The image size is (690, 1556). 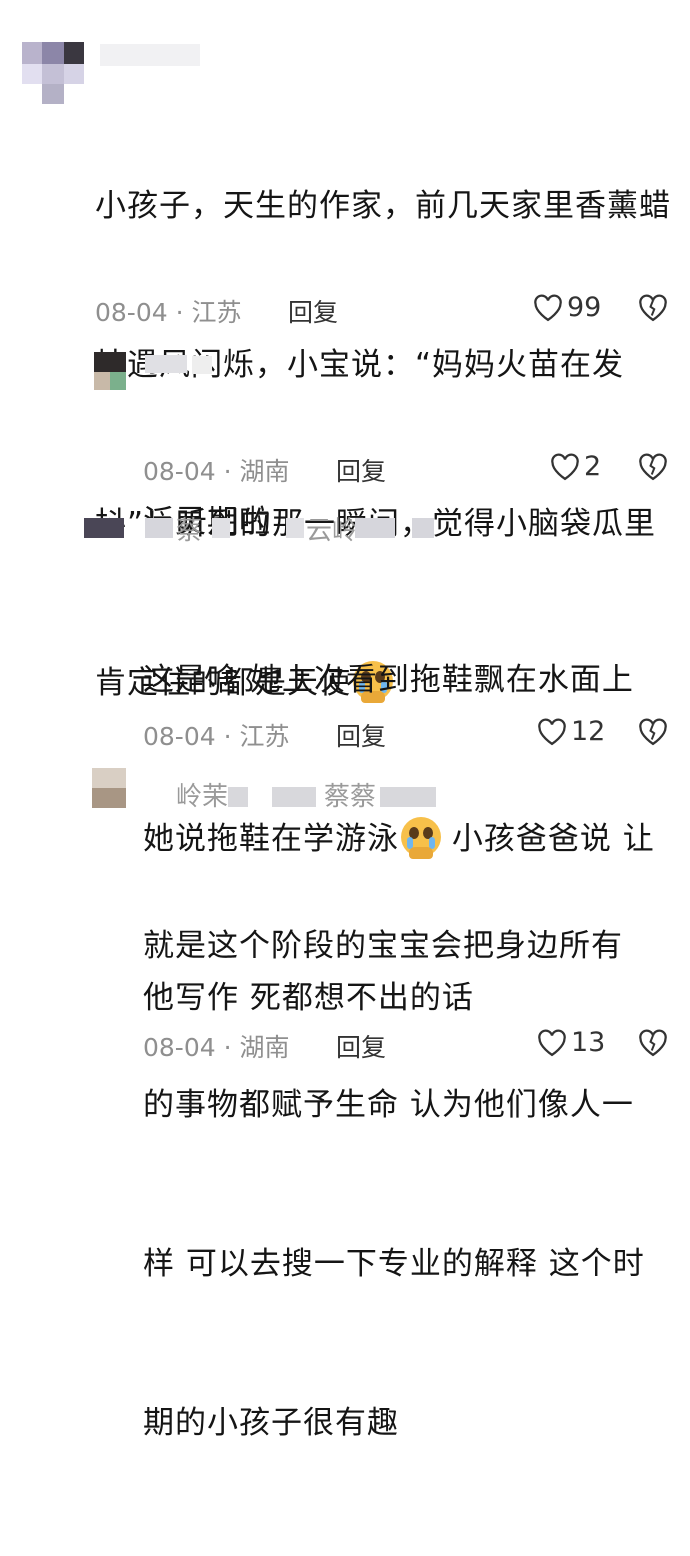 What do you see at coordinates (593, 466) in the screenshot?
I see `like-count: 2` at bounding box center [593, 466].